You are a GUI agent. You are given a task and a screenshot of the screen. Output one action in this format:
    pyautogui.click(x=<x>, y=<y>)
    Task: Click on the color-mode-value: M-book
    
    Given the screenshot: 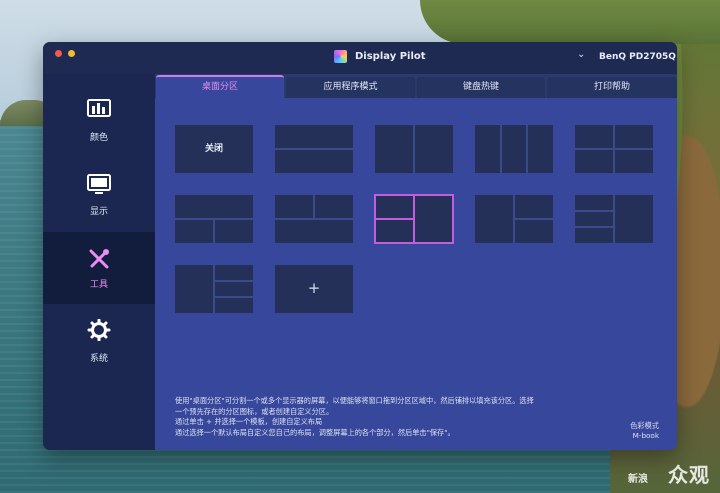 What is the action you would take?
    pyautogui.click(x=645, y=435)
    